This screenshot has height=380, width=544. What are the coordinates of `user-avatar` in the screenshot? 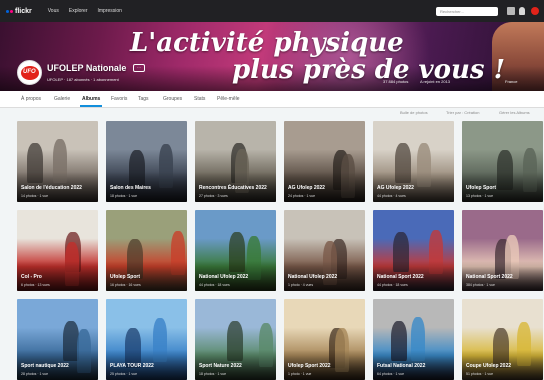 It's located at (535, 11).